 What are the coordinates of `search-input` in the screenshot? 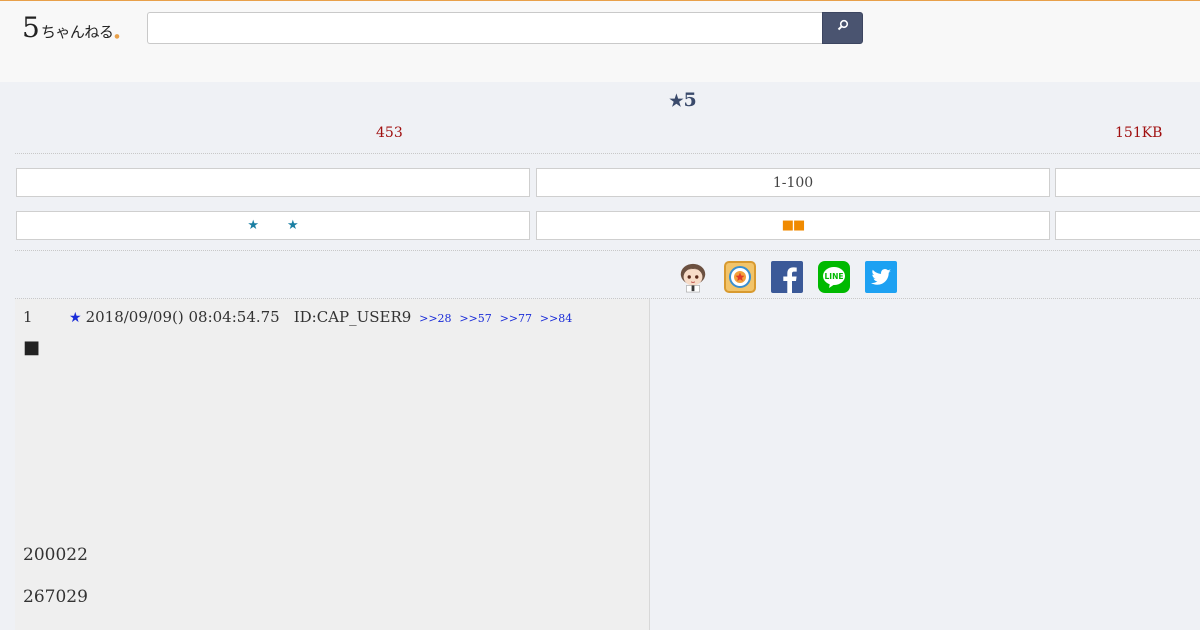 It's located at (485, 28).